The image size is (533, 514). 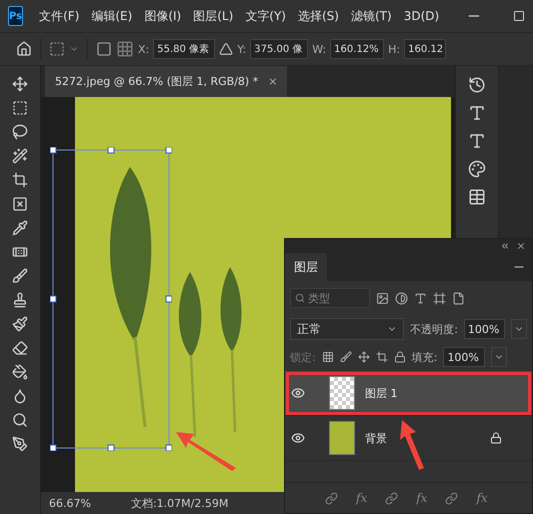 I want to click on eraser-icon, so click(x=20, y=348).